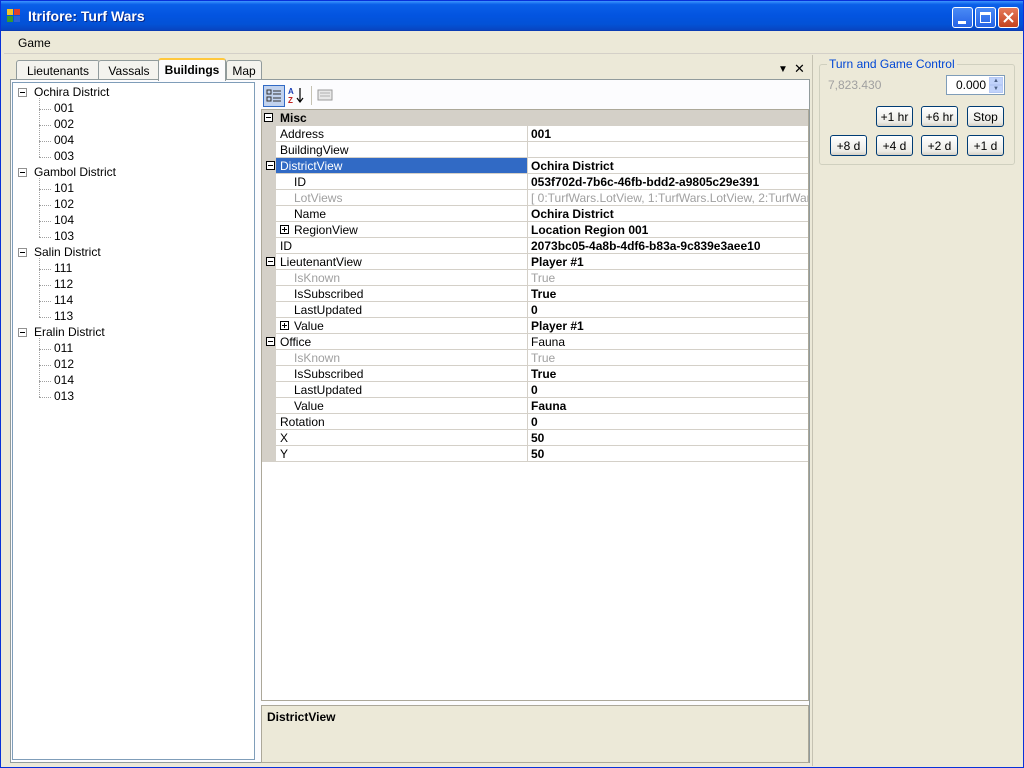 The width and height of the screenshot is (1024, 768). What do you see at coordinates (69, 333) in the screenshot?
I see `tree-node-district: Eralin District` at bounding box center [69, 333].